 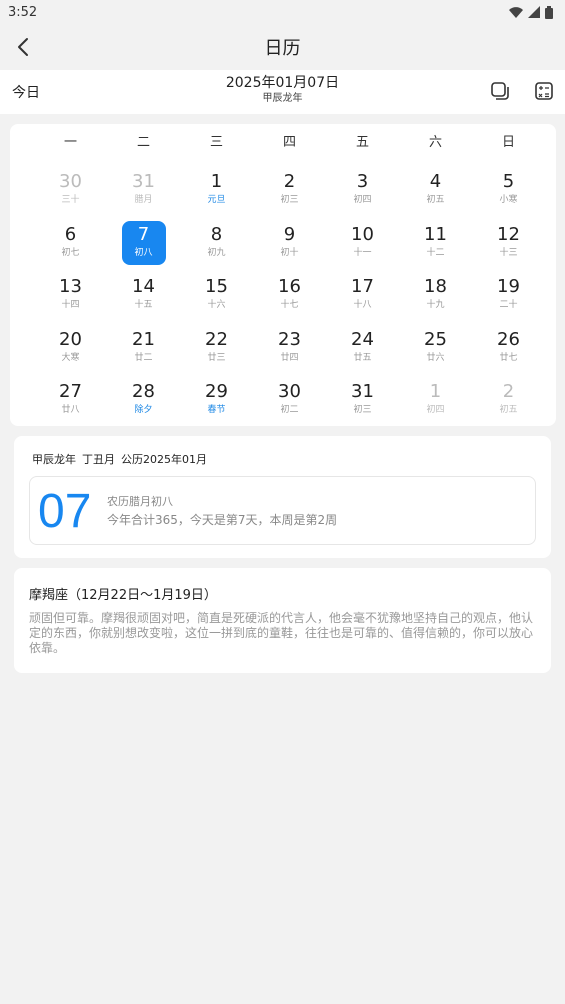 I want to click on calendar-day: 6 初七, so click(x=70, y=244).